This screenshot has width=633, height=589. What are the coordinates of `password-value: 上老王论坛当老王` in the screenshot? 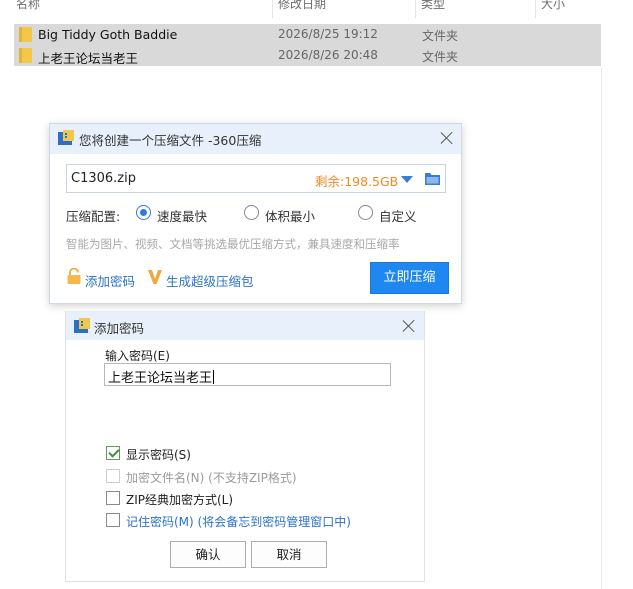 It's located at (161, 376).